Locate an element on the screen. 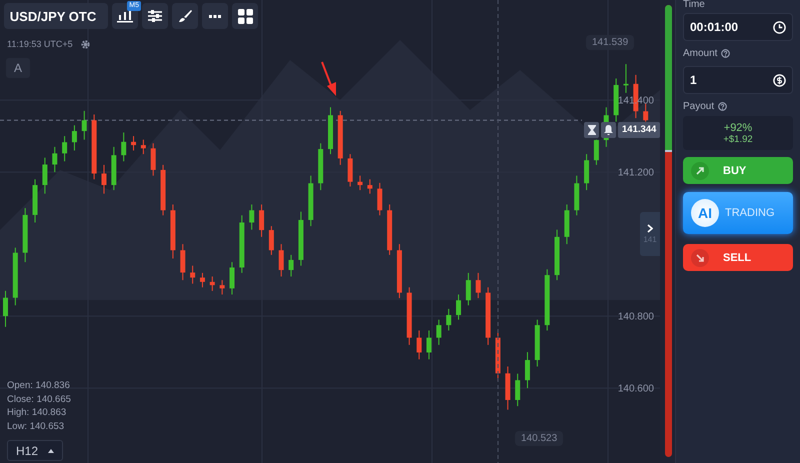  text-tool-button: A is located at coordinates (18, 68).